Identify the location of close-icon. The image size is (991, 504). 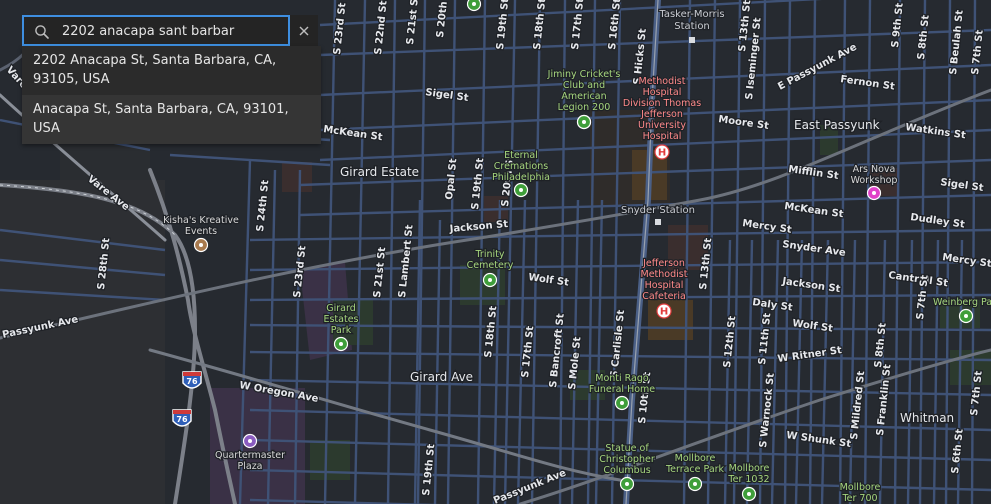
(304, 30).